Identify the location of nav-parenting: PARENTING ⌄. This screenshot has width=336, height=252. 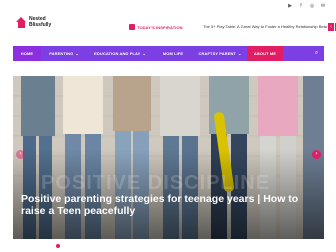
(64, 53).